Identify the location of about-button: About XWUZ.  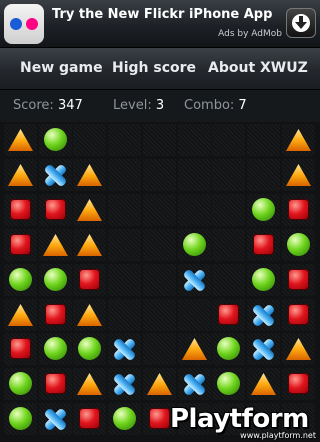
(258, 68).